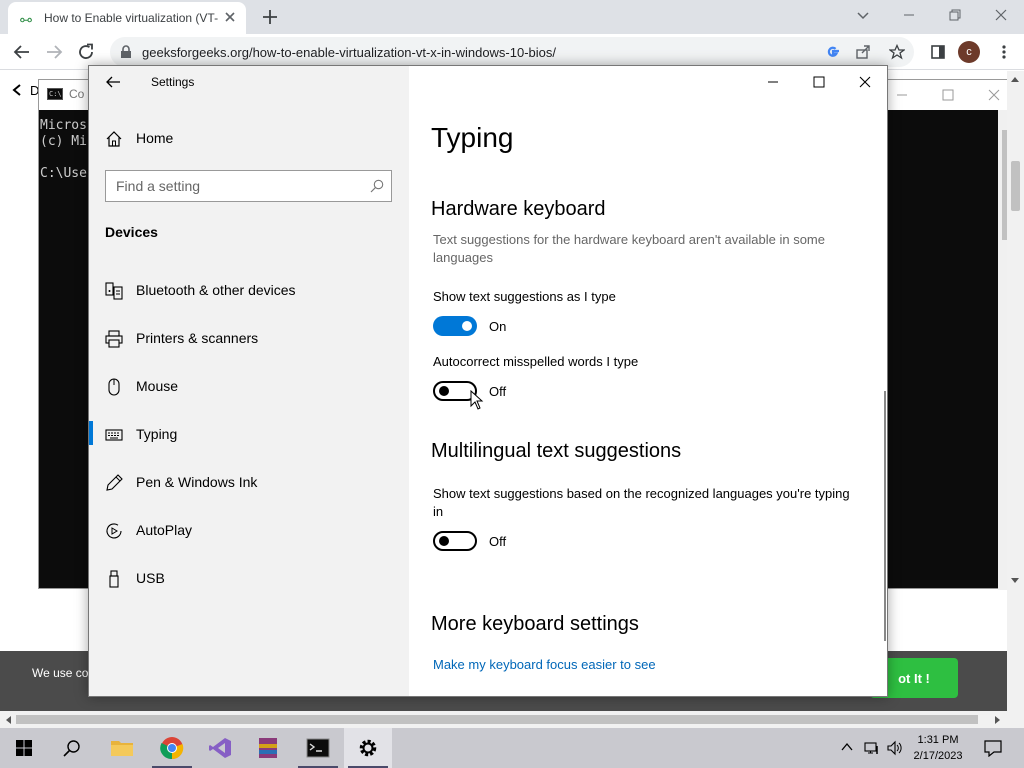 This screenshot has width=1024, height=768. Describe the element at coordinates (126, 52) in the screenshot. I see `lock-icon` at that location.